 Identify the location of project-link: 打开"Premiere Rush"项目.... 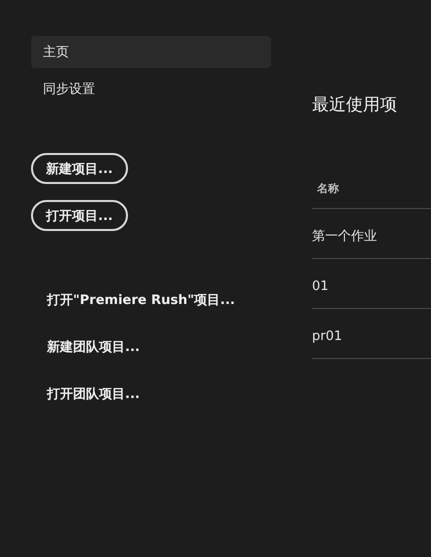
(159, 316).